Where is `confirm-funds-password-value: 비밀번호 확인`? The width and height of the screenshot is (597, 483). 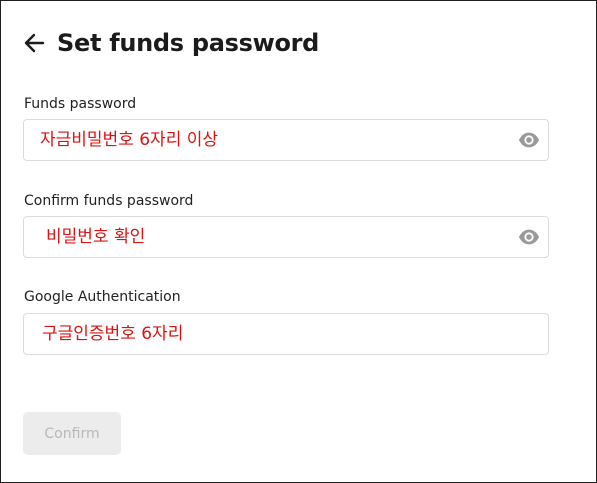 confirm-funds-password-value: 비밀번호 확인 is located at coordinates (96, 237).